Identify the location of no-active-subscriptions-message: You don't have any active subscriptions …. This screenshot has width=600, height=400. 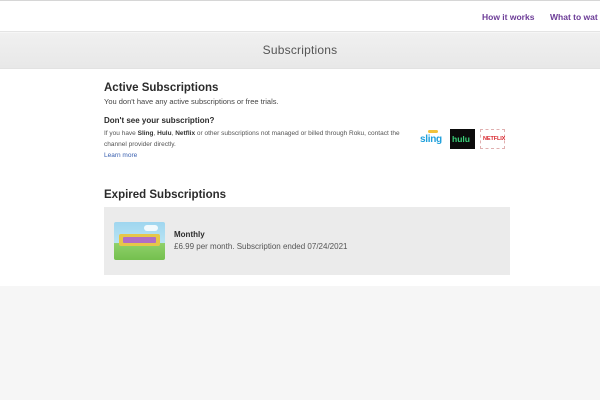
(191, 101).